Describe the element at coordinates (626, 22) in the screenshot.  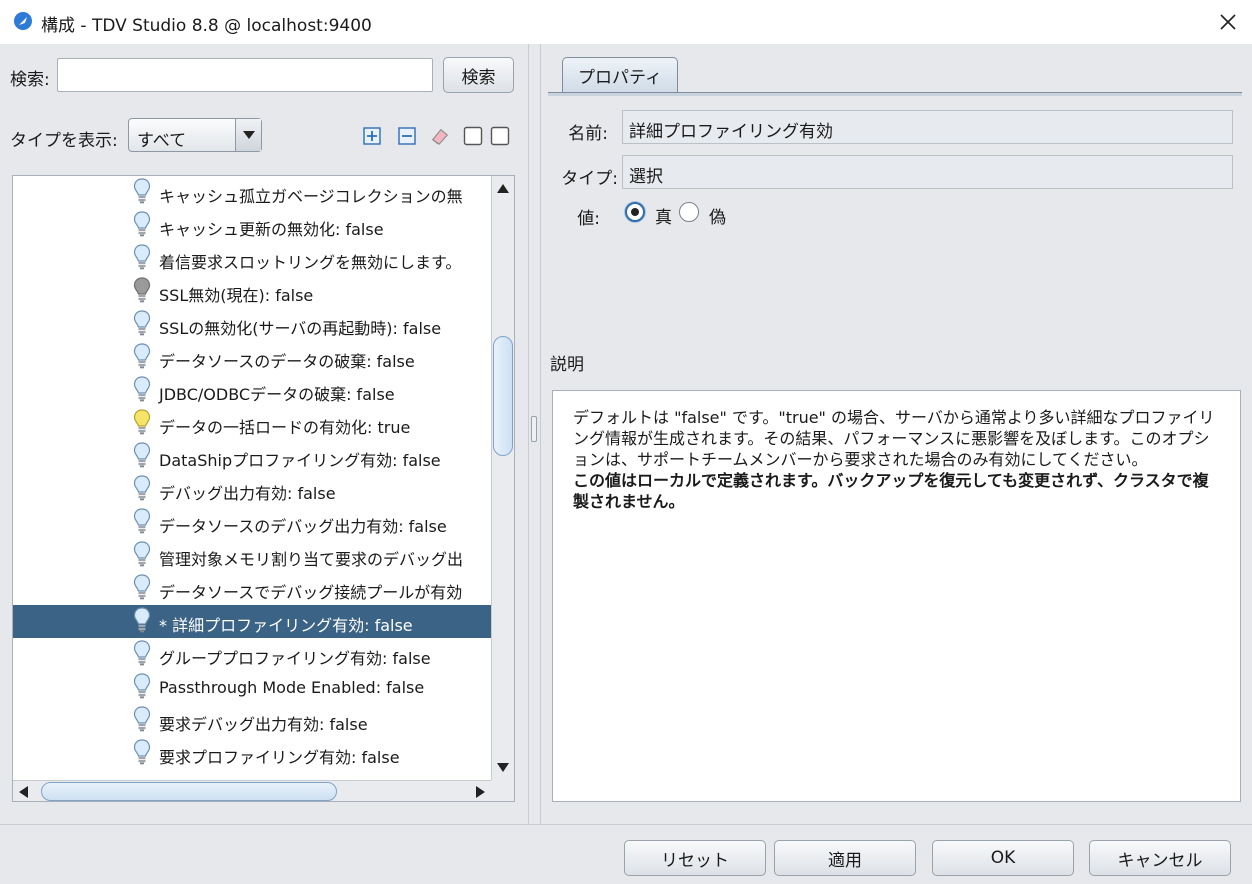
I see `title-bar: 構成 - TDV Studio 8.8 @ localhost:9400` at that location.